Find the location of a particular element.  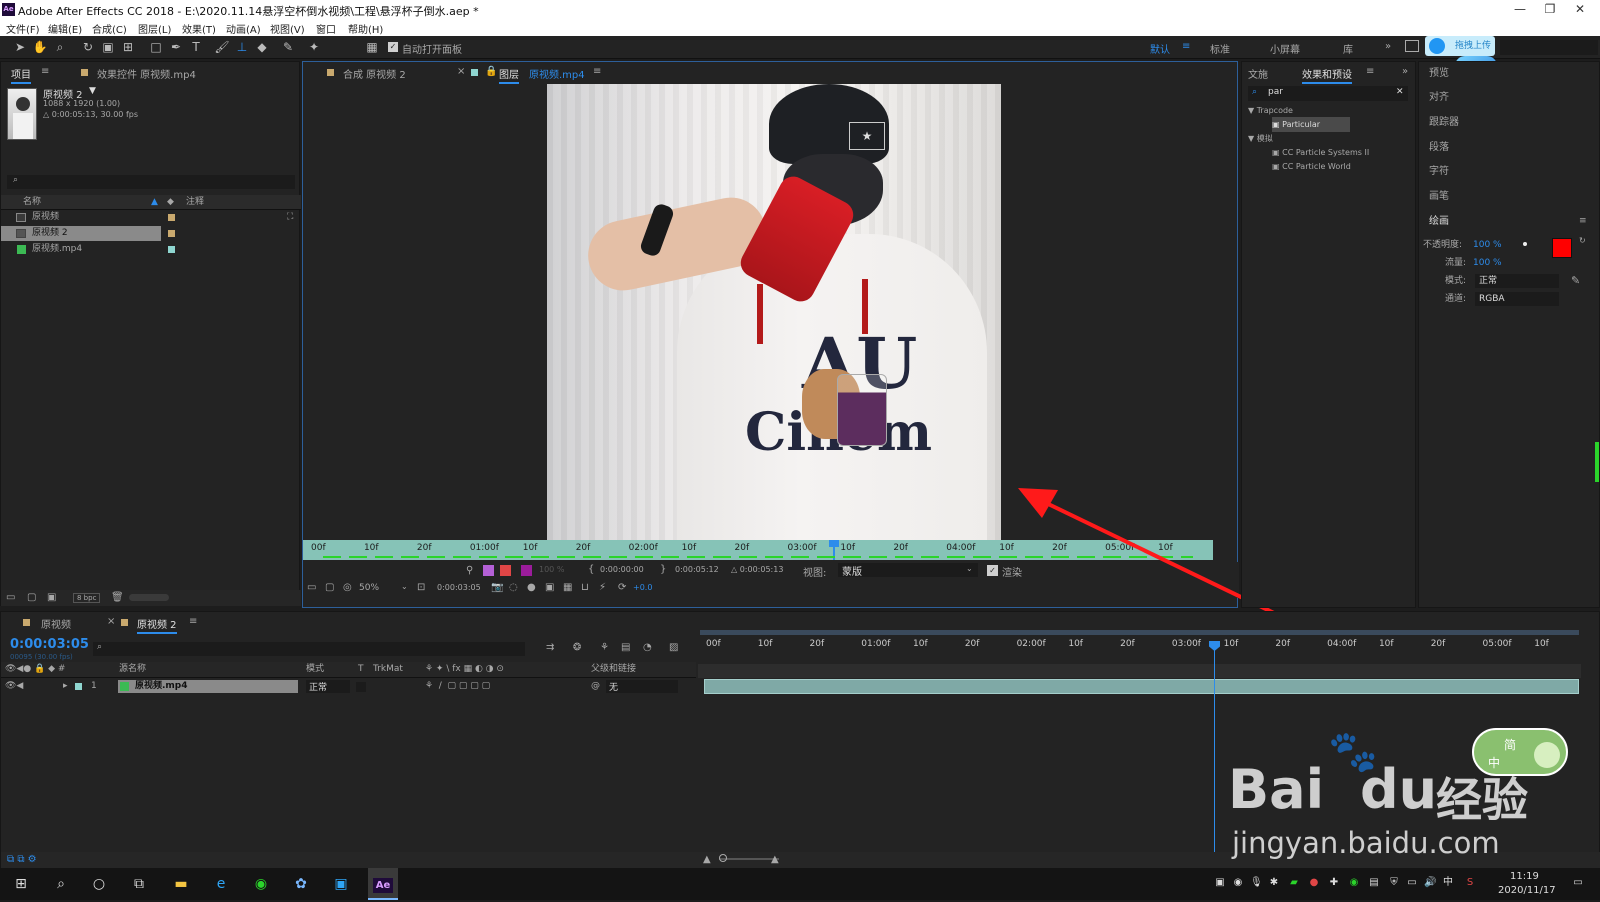

tray-icon: ● is located at coordinates (1314, 883).